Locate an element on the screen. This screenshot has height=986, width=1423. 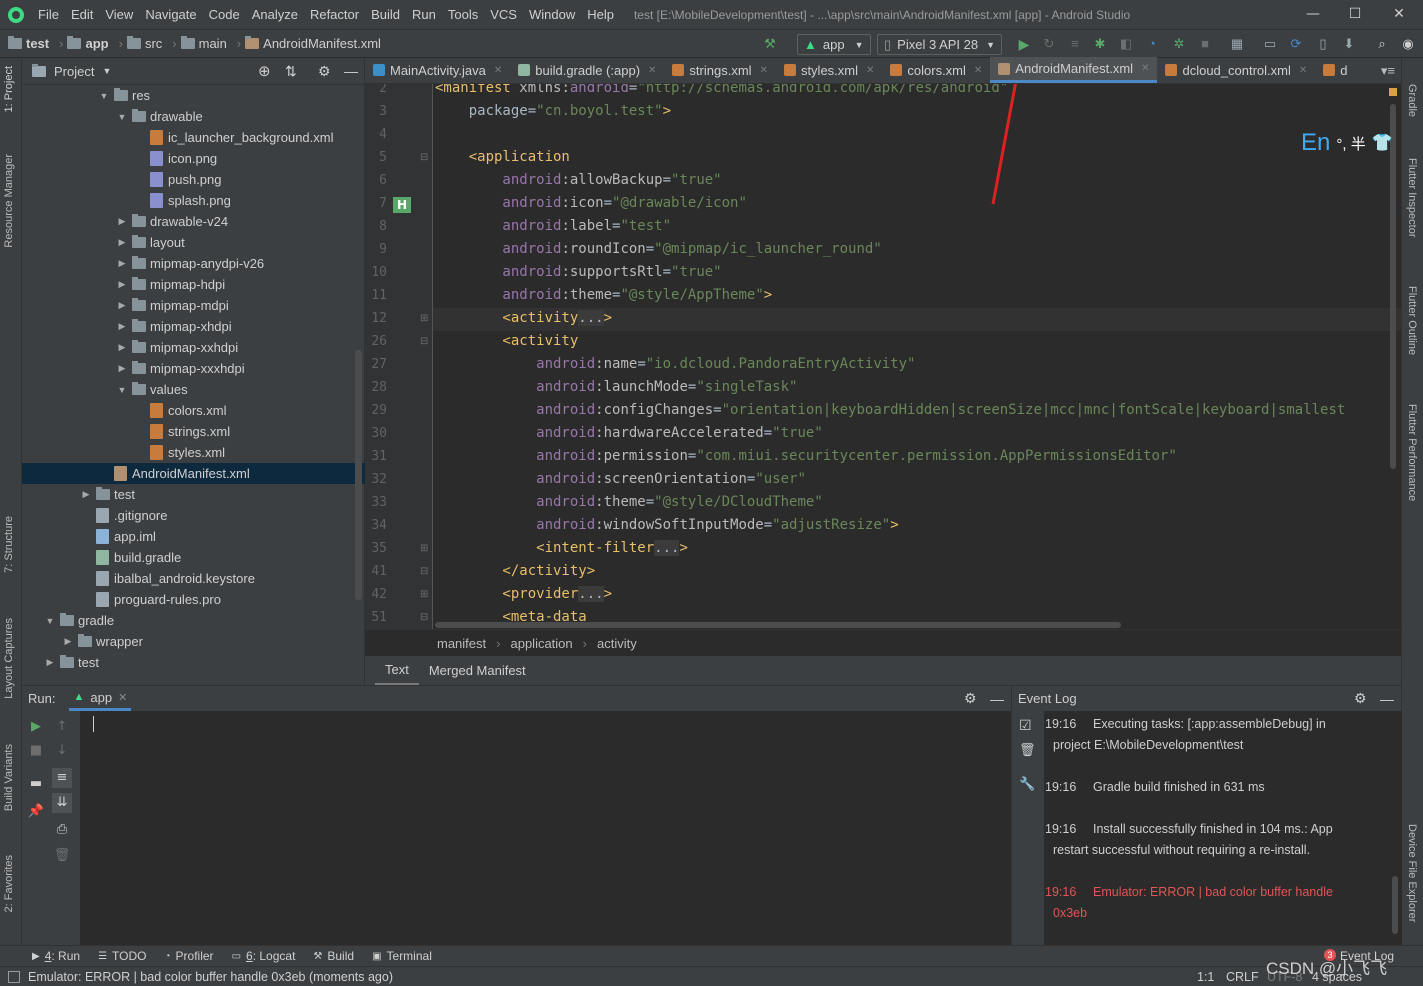
collapse-fold-icon: ⊟ is located at coordinates (424, 571).